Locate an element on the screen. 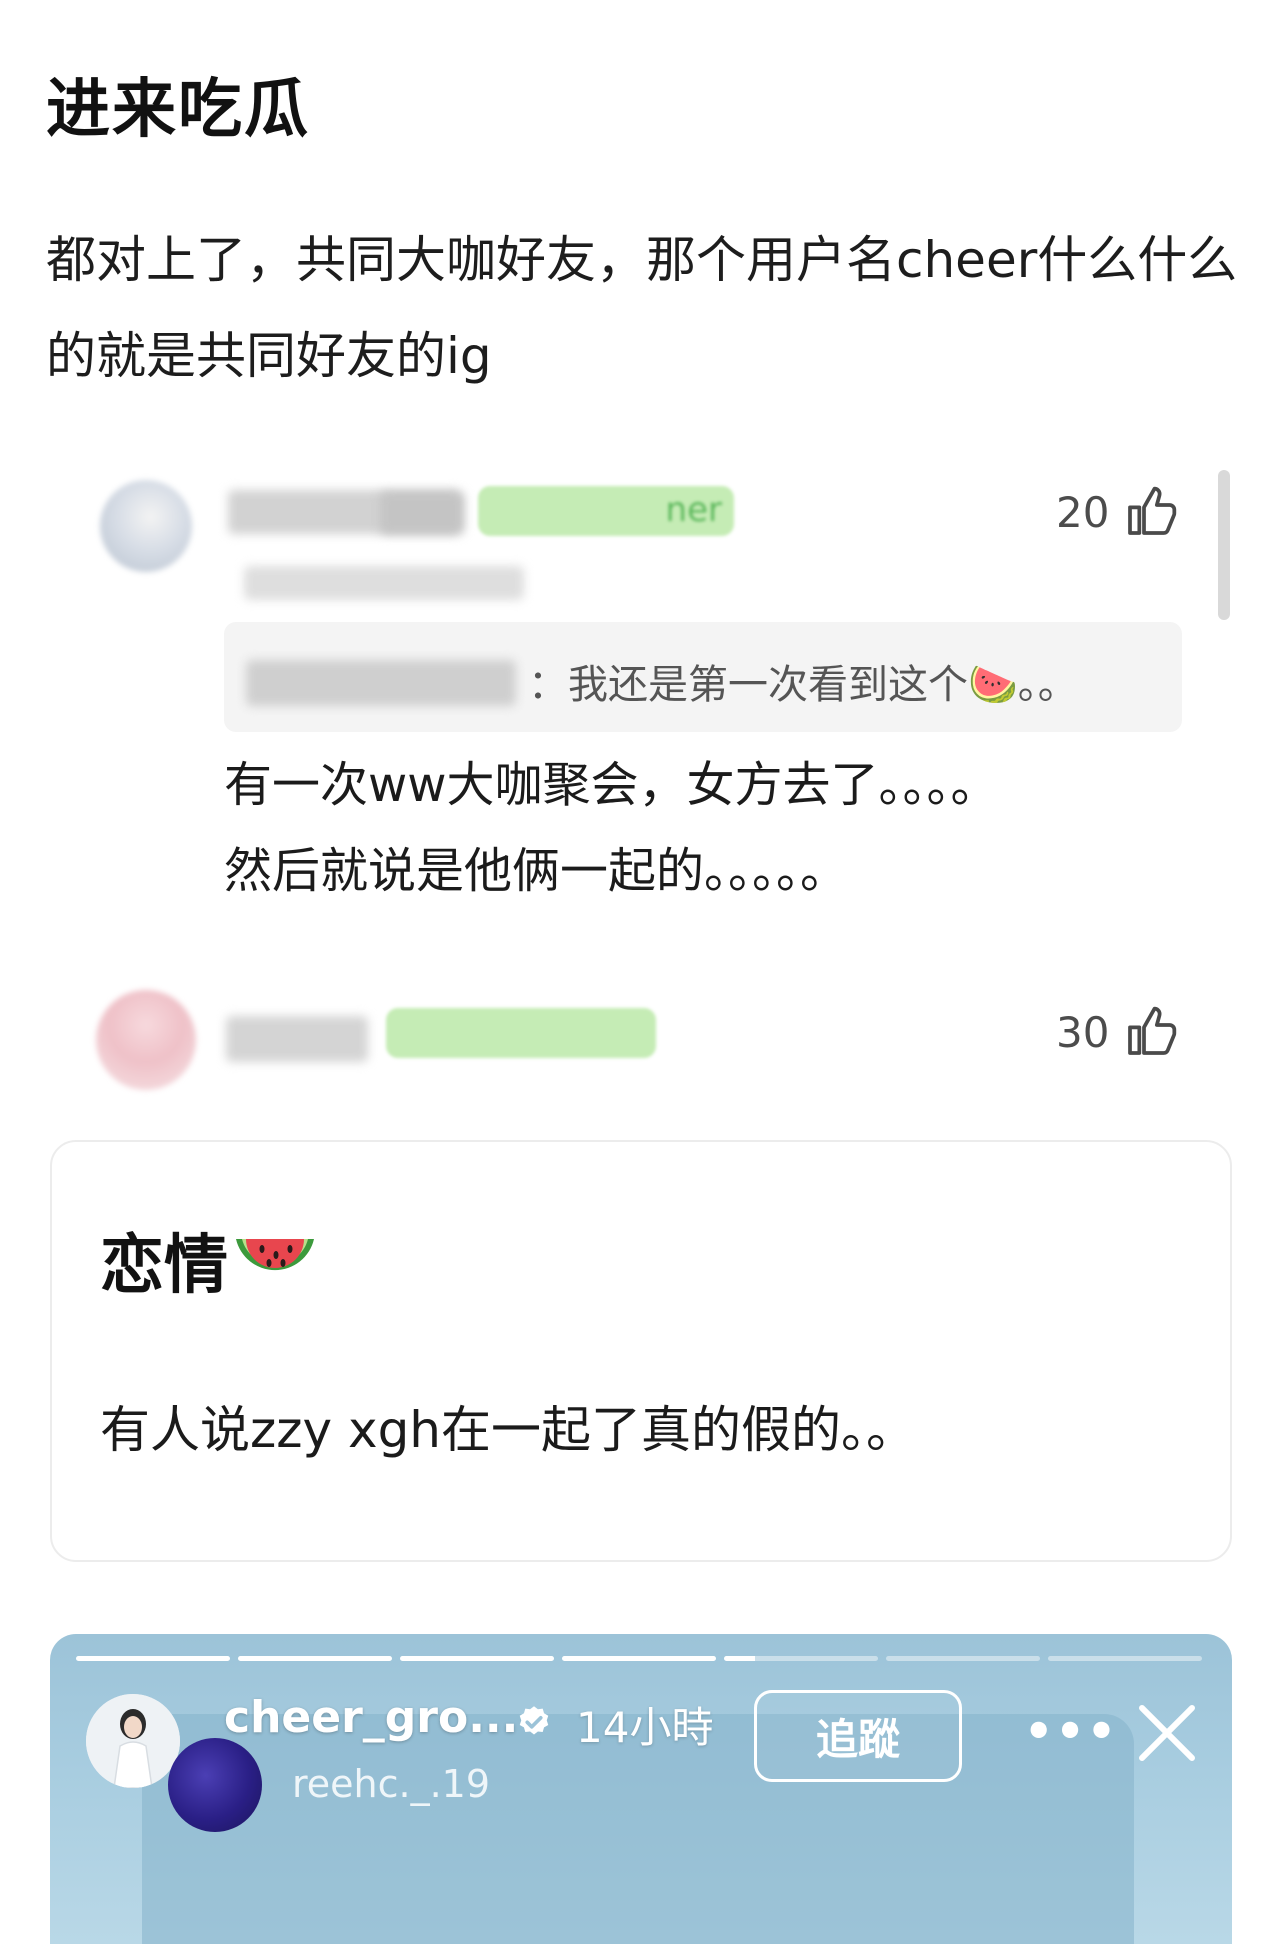  story-timestamp: 14小時 is located at coordinates (645, 1727).